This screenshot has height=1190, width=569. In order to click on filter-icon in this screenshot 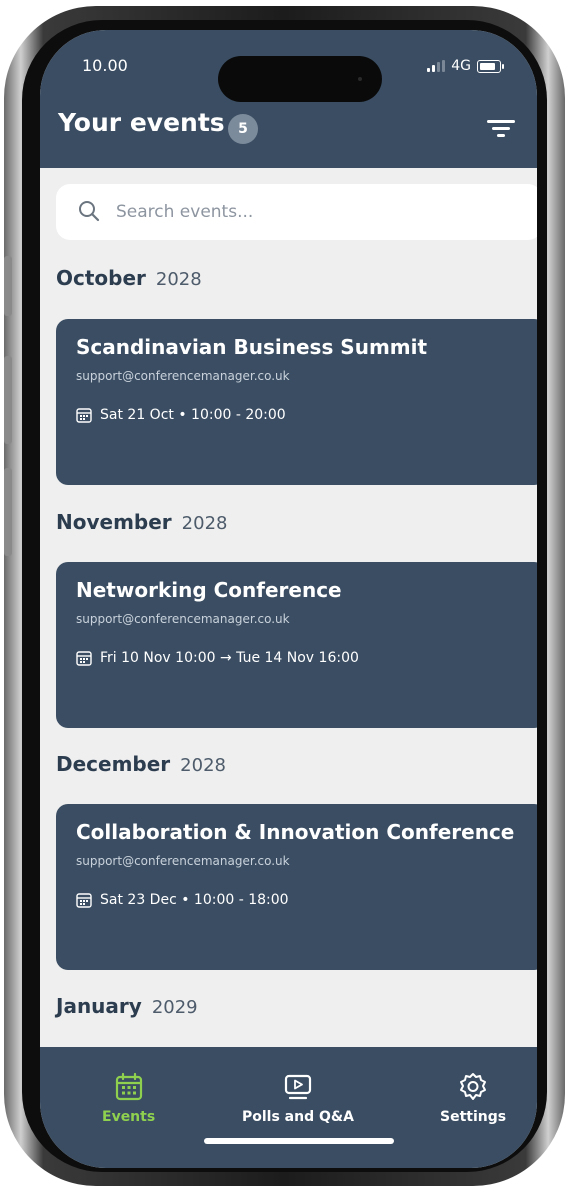, I will do `click(501, 128)`.